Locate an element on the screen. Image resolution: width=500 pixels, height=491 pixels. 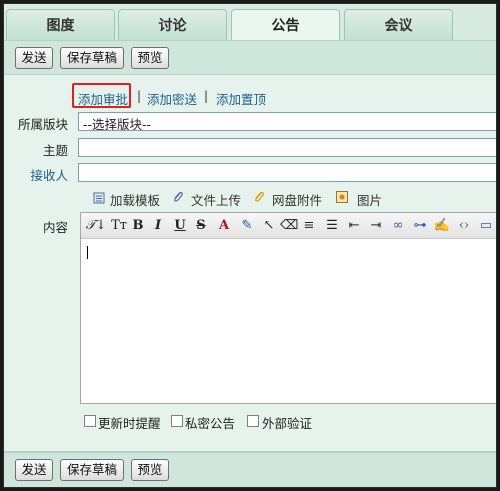
remind-checkbox is located at coordinates (90, 421).